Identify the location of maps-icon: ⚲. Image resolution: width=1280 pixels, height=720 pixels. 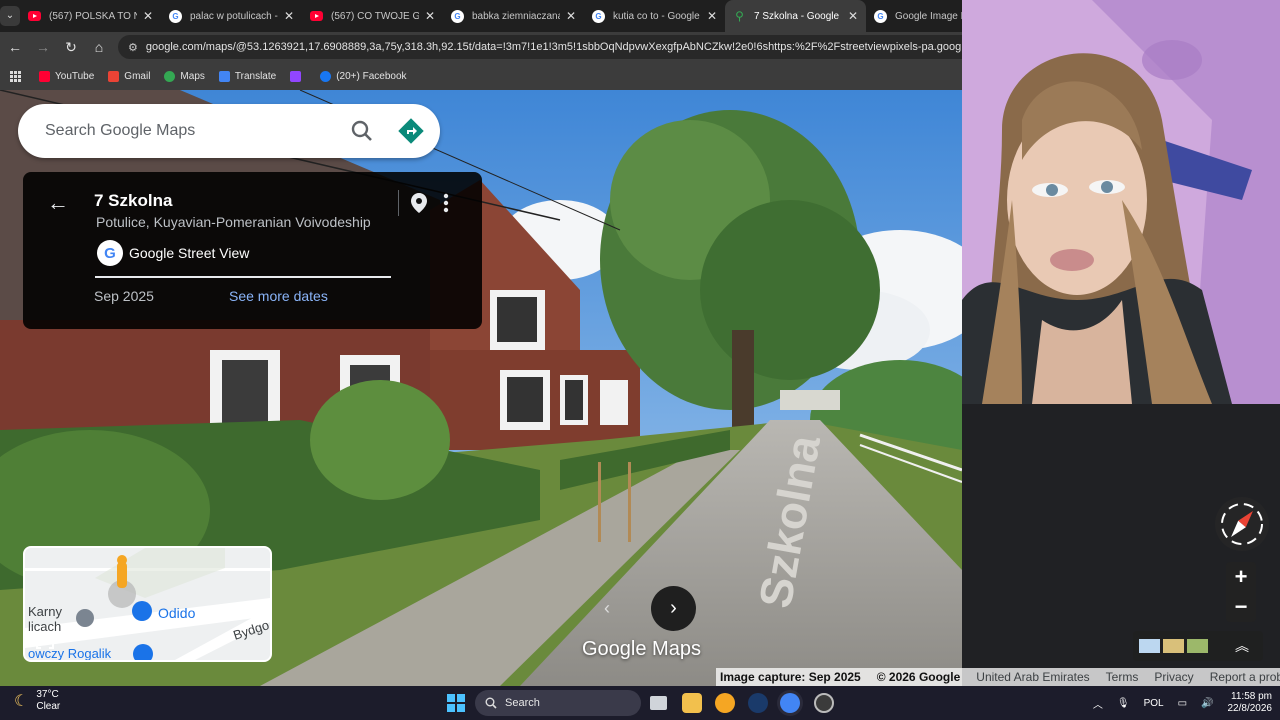
(739, 16).